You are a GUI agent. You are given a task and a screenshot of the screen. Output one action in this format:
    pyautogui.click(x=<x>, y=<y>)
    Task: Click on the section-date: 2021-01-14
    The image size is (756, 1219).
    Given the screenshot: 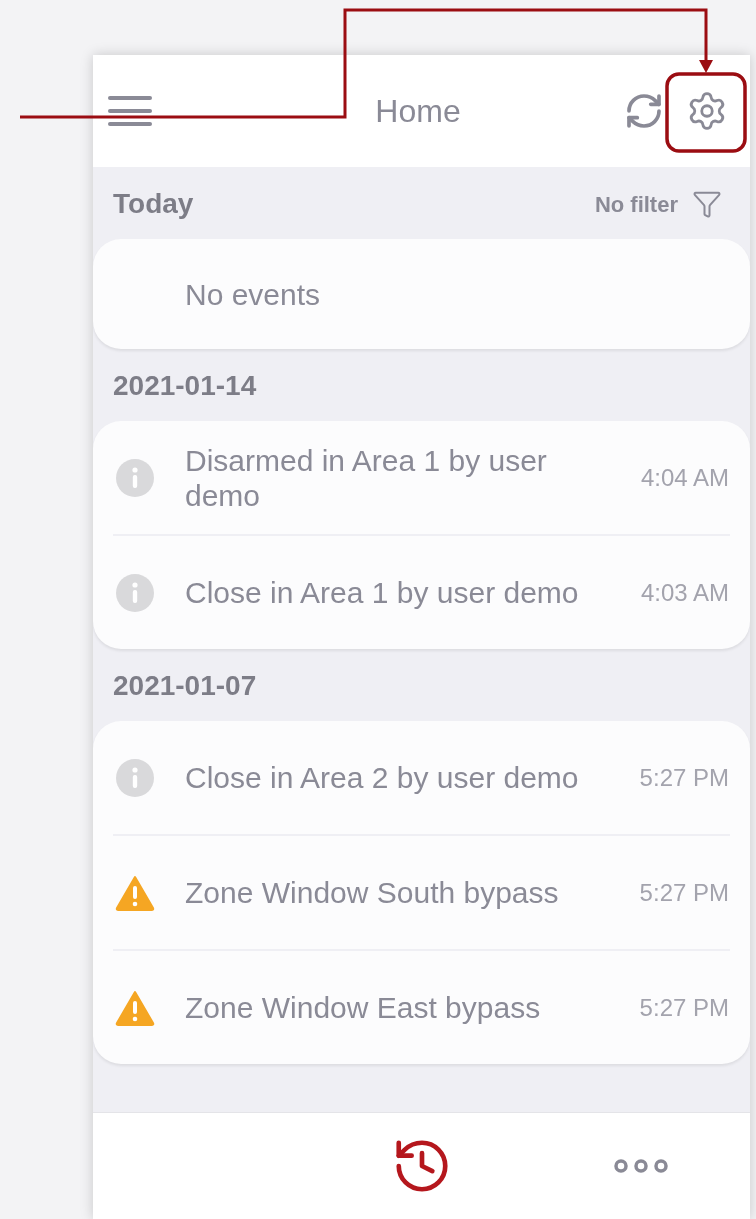 What is the action you would take?
    pyautogui.click(x=185, y=386)
    